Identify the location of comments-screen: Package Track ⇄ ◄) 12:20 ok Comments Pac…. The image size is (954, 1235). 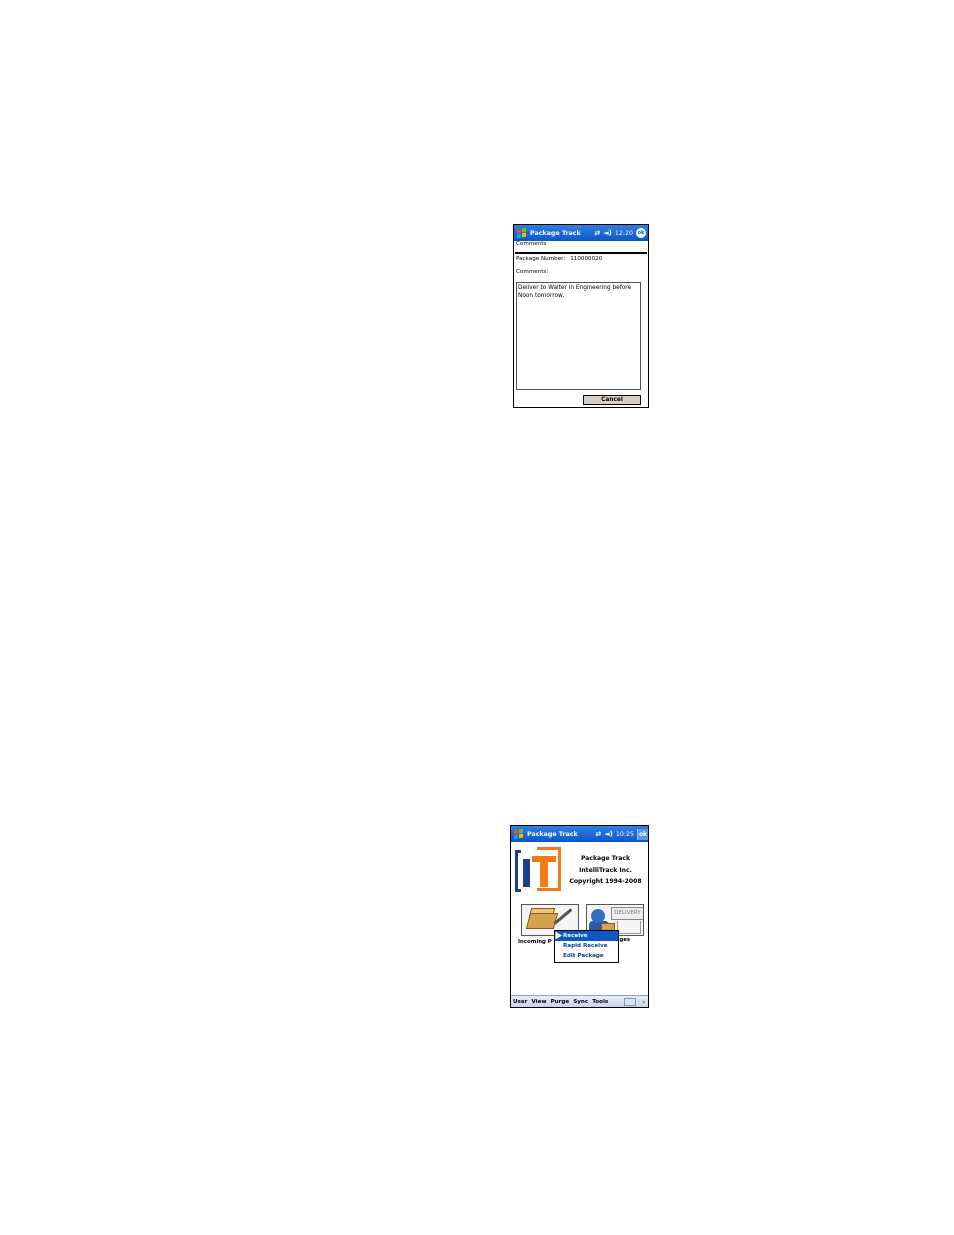
(581, 316).